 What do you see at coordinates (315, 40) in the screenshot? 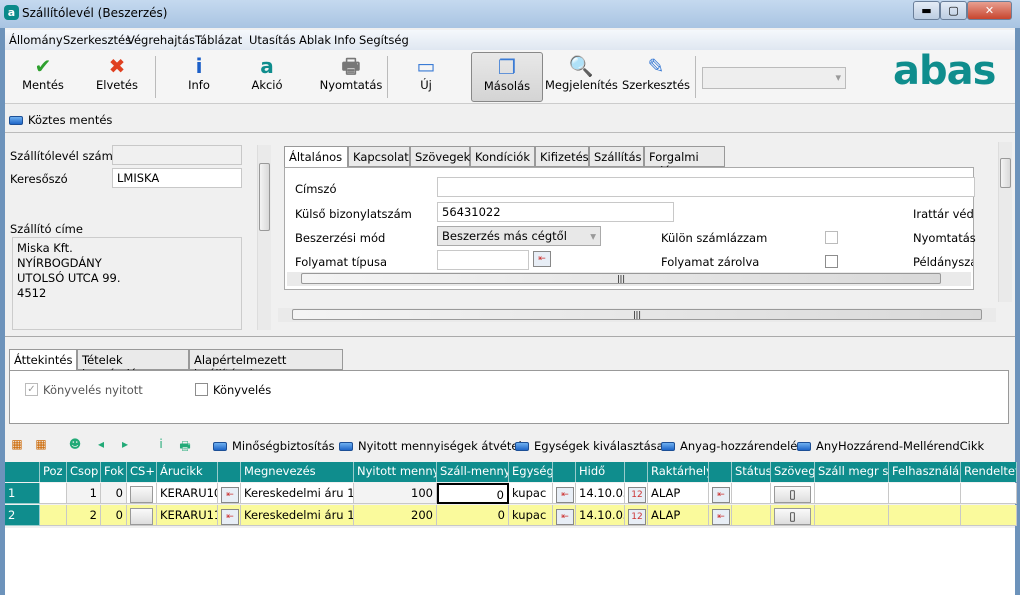
I see `menu-5: Ablak` at bounding box center [315, 40].